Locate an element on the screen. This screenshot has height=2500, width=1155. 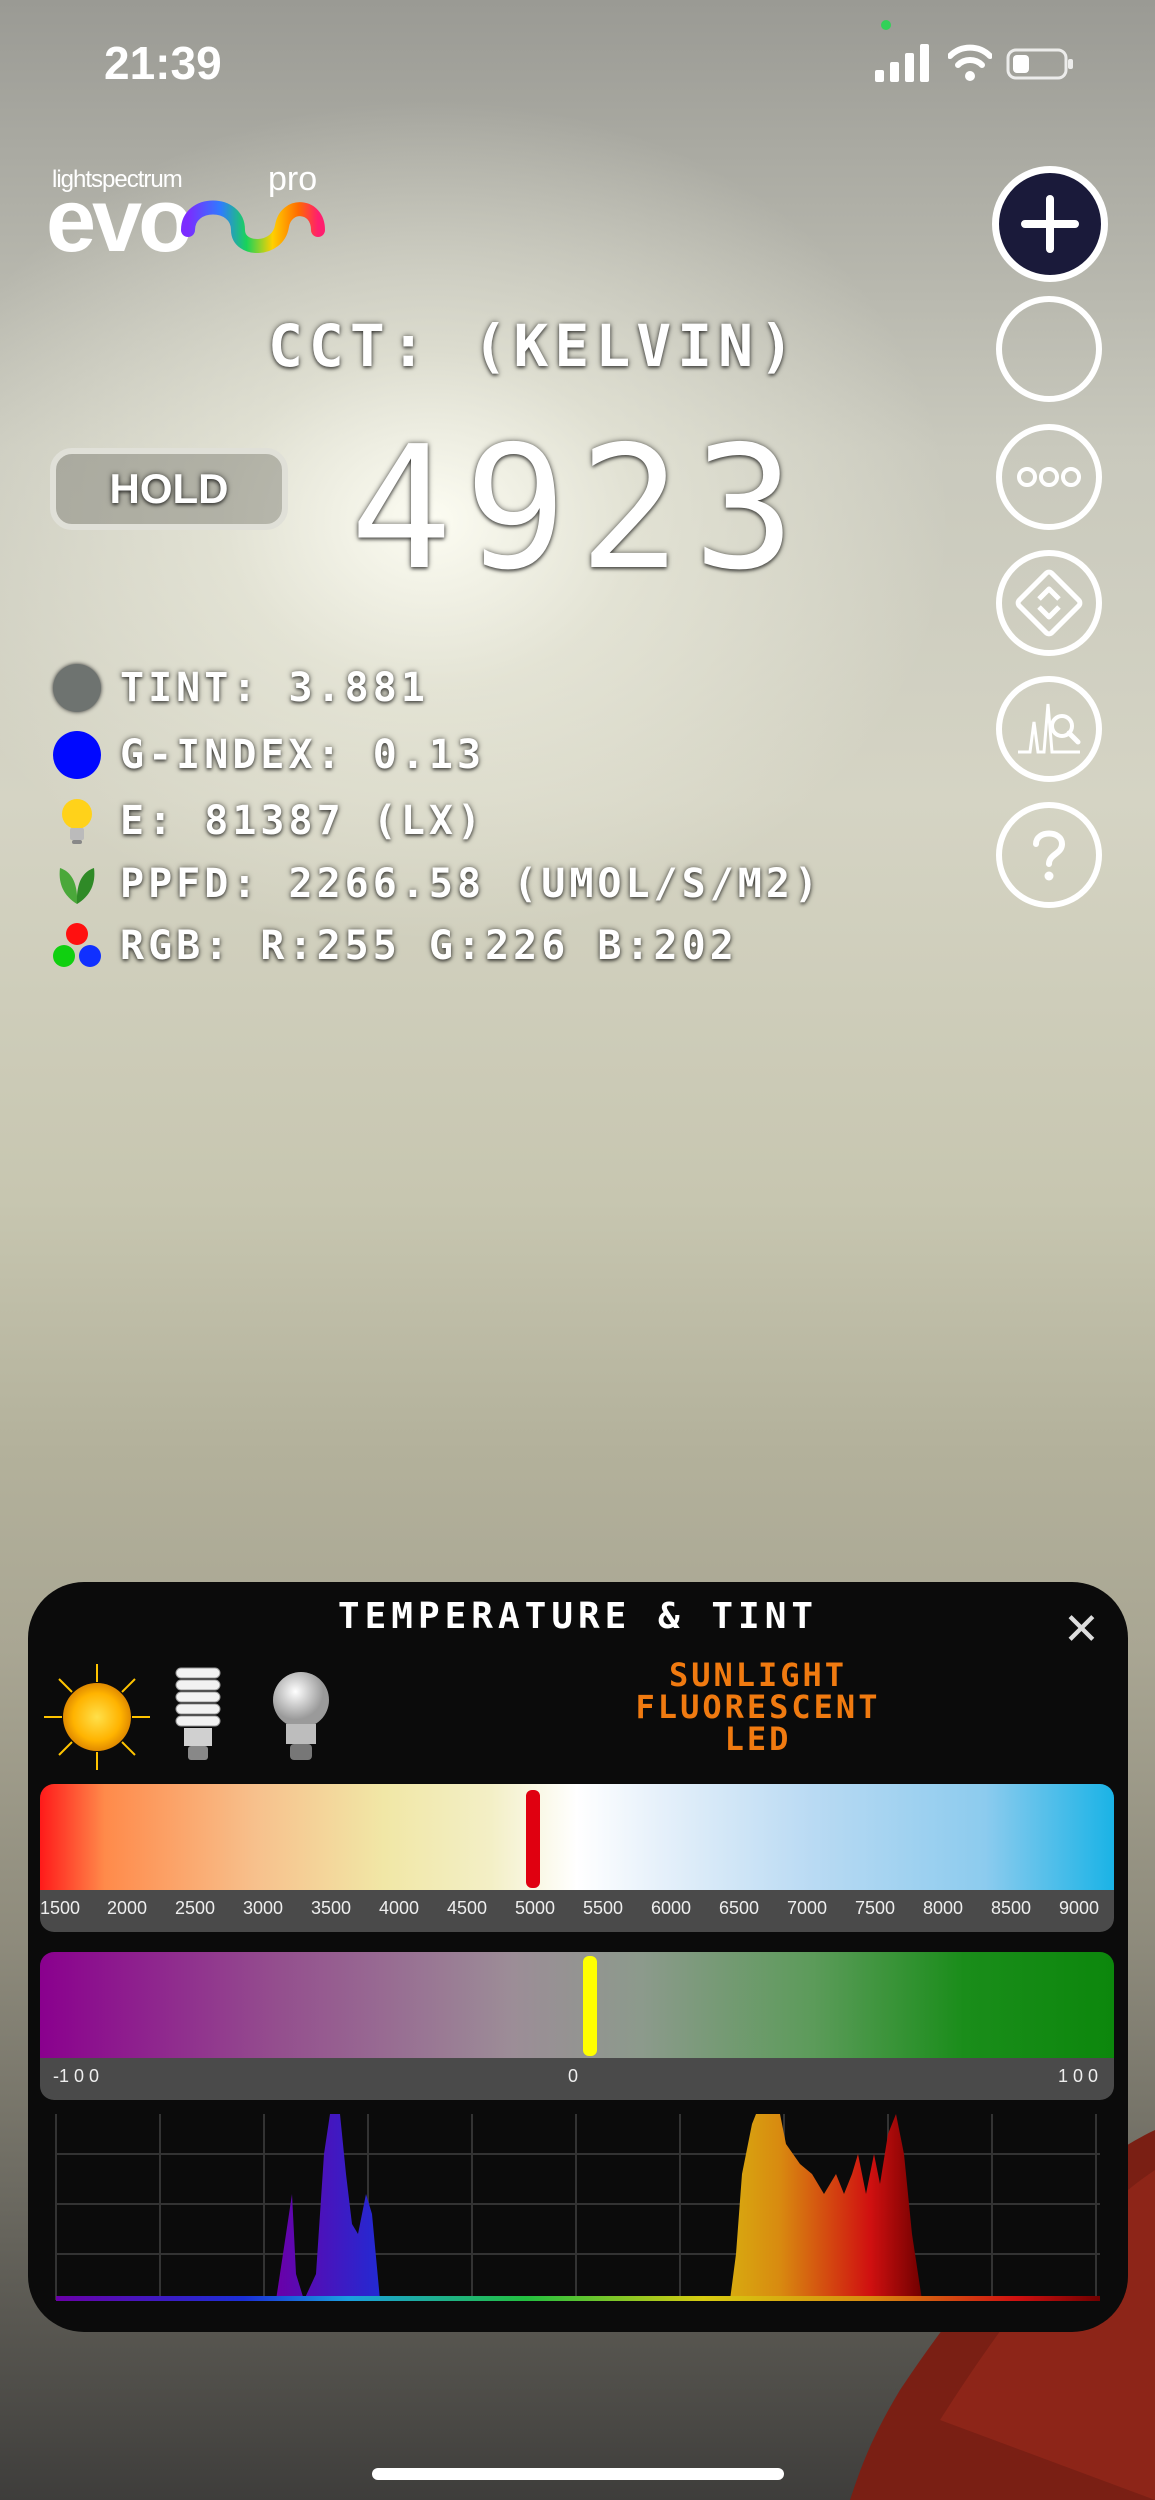
temp-tick: 6500 is located at coordinates (739, 1908).